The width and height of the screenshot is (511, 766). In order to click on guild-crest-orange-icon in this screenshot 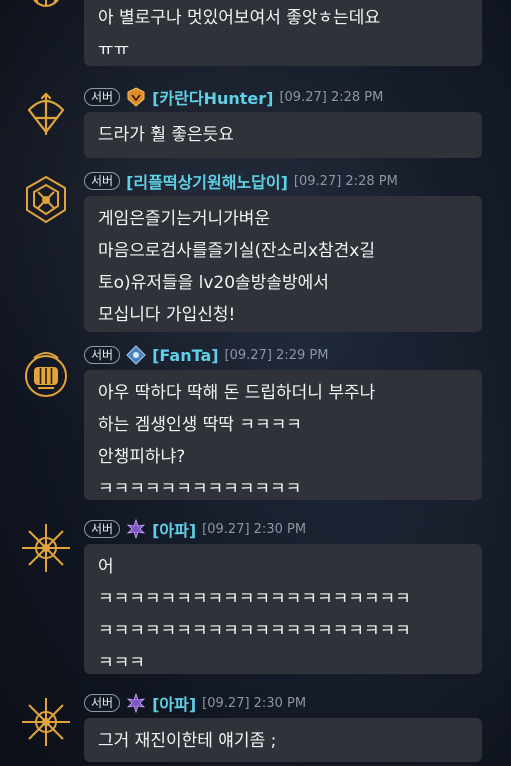, I will do `click(136, 97)`.